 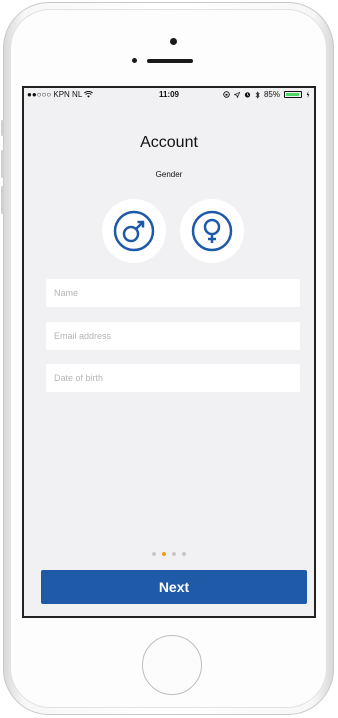 What do you see at coordinates (2, 200) in the screenshot?
I see `volume-down-button` at bounding box center [2, 200].